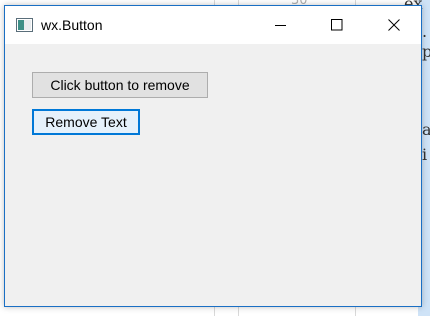  I want to click on minimize-icon, so click(281, 25).